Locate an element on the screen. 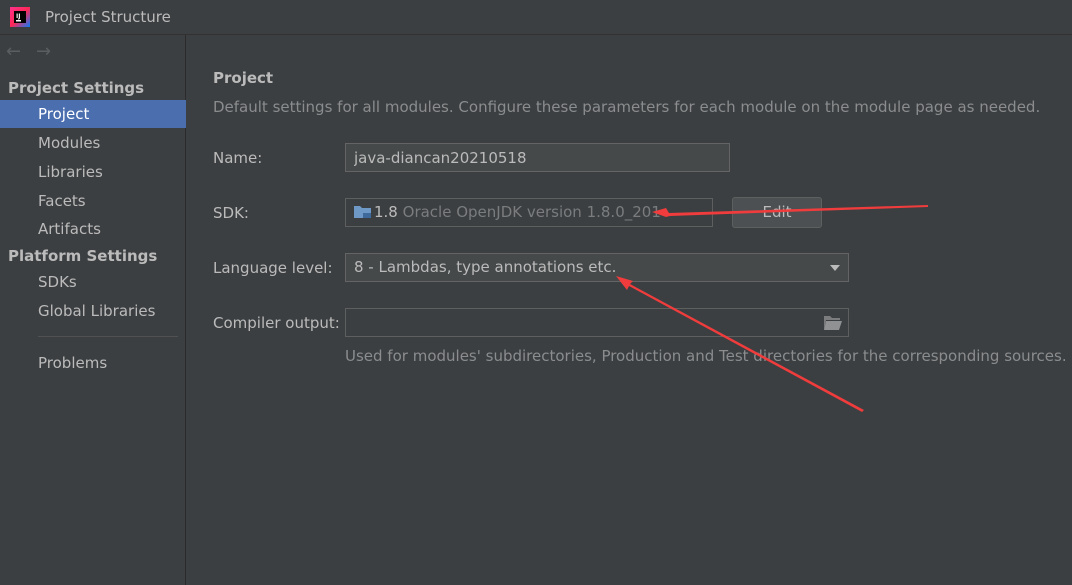  sidebar-item-global-libraries: Global Libraries is located at coordinates (93, 311).